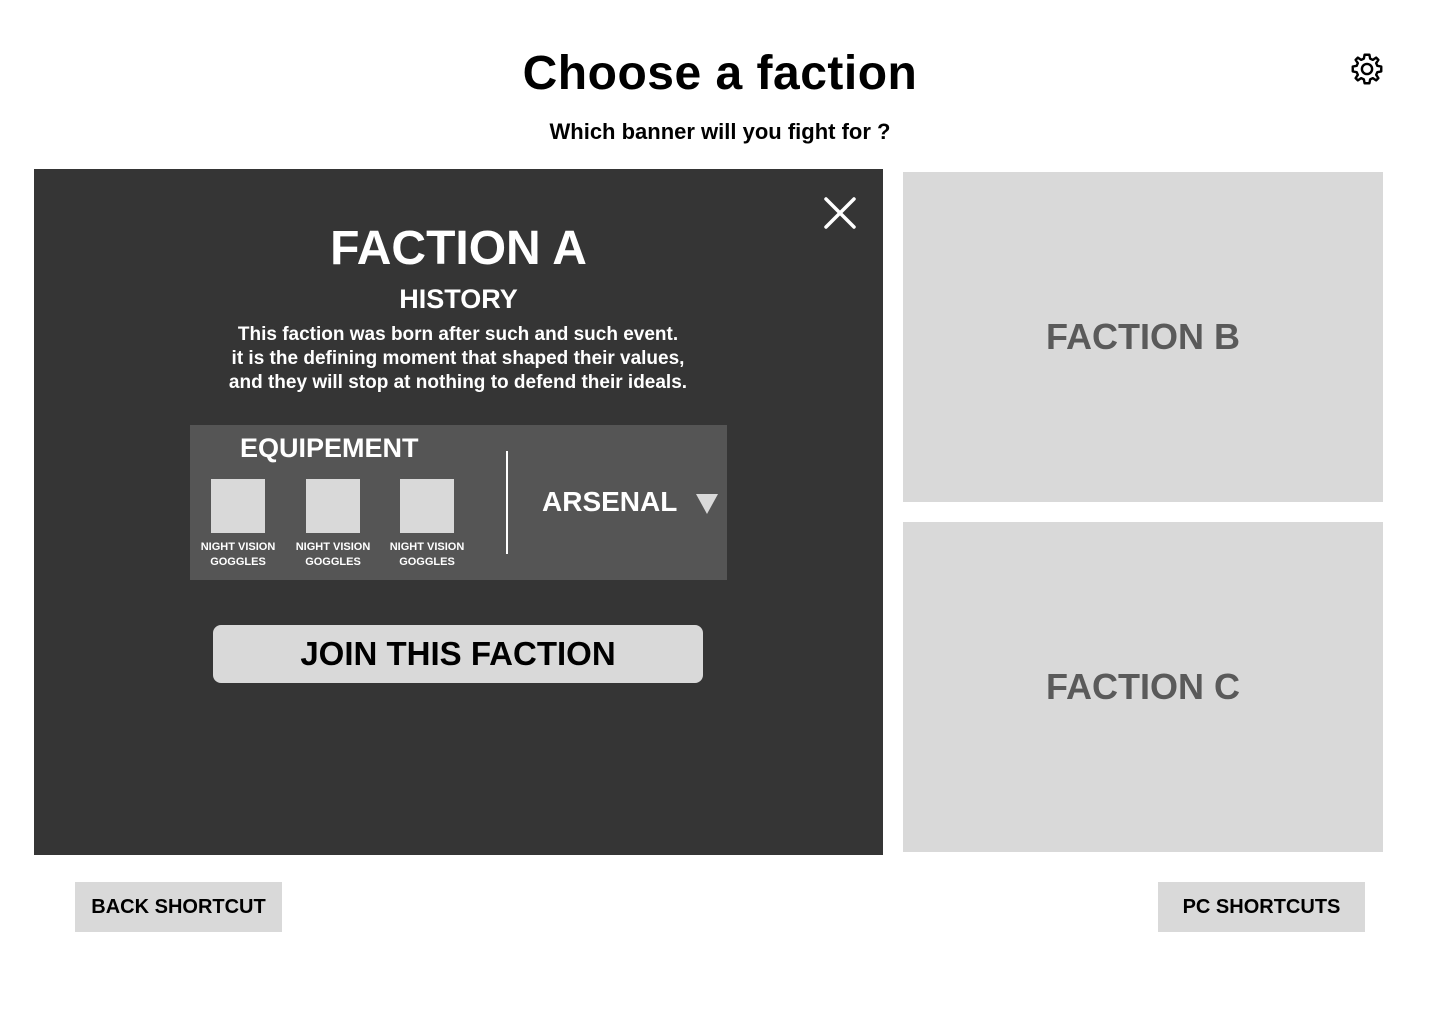 The height and width of the screenshot is (1024, 1440). I want to click on equipment-heading: EQUIPEMENT, so click(329, 448).